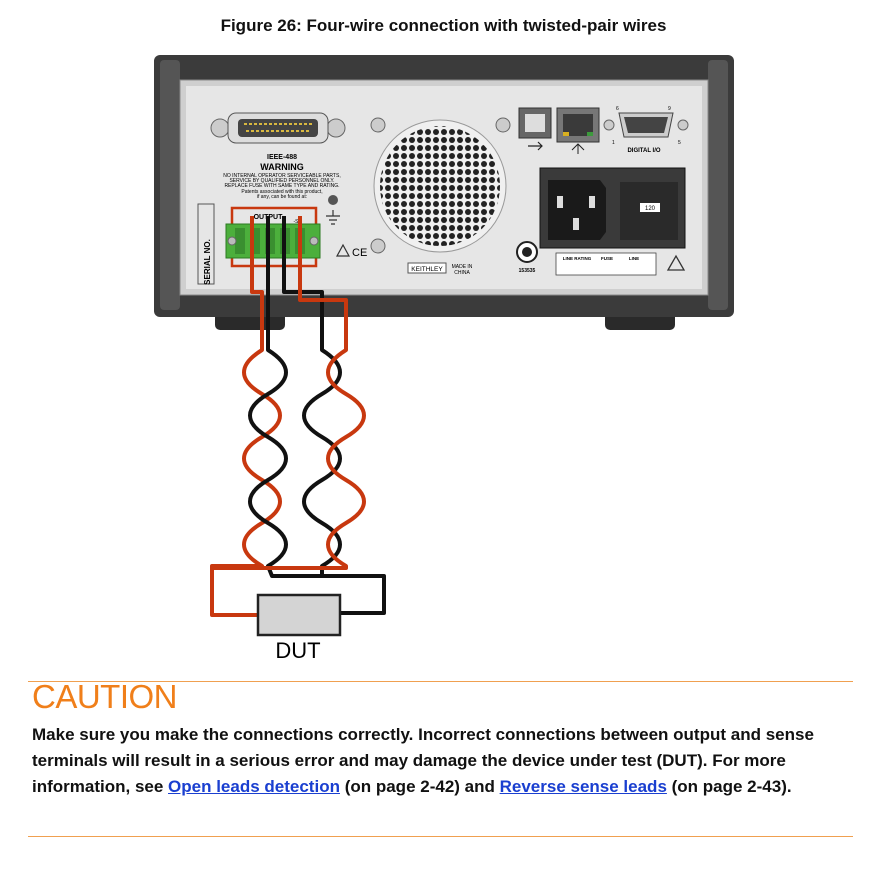 The width and height of the screenshot is (887, 886). What do you see at coordinates (254, 786) in the screenshot?
I see `open-leads-detection-link: Open leads detection` at bounding box center [254, 786].